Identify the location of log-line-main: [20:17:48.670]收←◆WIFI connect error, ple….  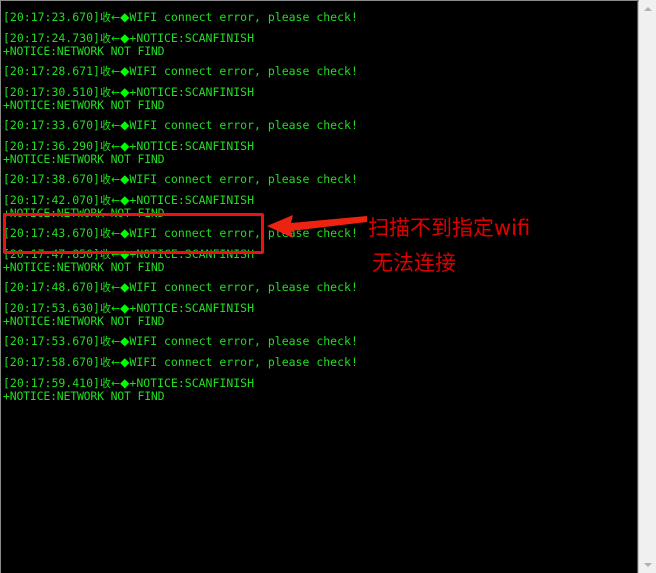
(319, 287).